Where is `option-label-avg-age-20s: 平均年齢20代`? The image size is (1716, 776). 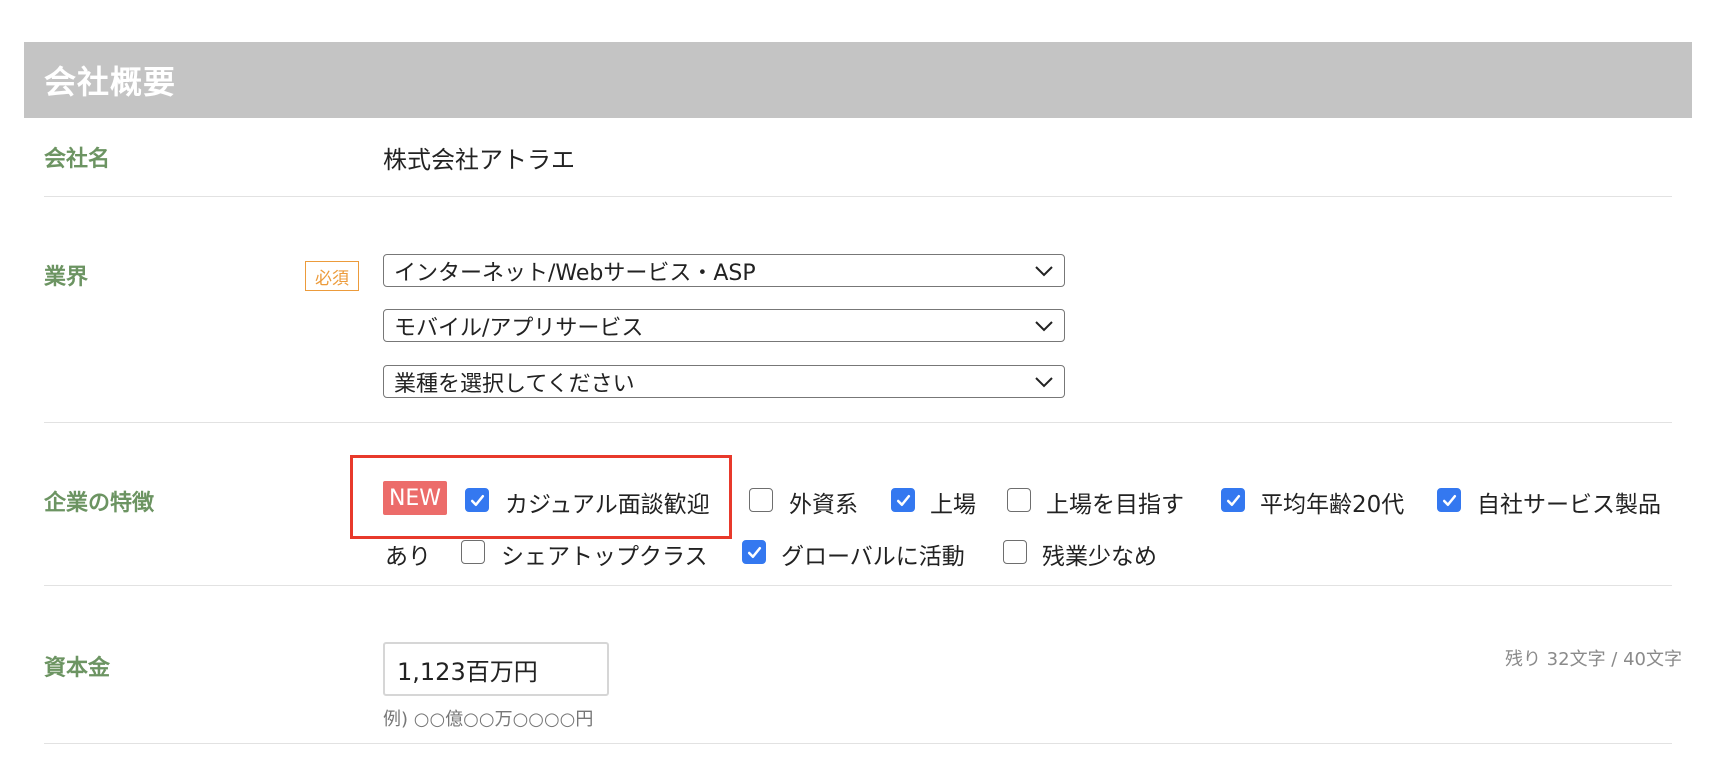
option-label-avg-age-20s: 平均年齢20代 is located at coordinates (1332, 505).